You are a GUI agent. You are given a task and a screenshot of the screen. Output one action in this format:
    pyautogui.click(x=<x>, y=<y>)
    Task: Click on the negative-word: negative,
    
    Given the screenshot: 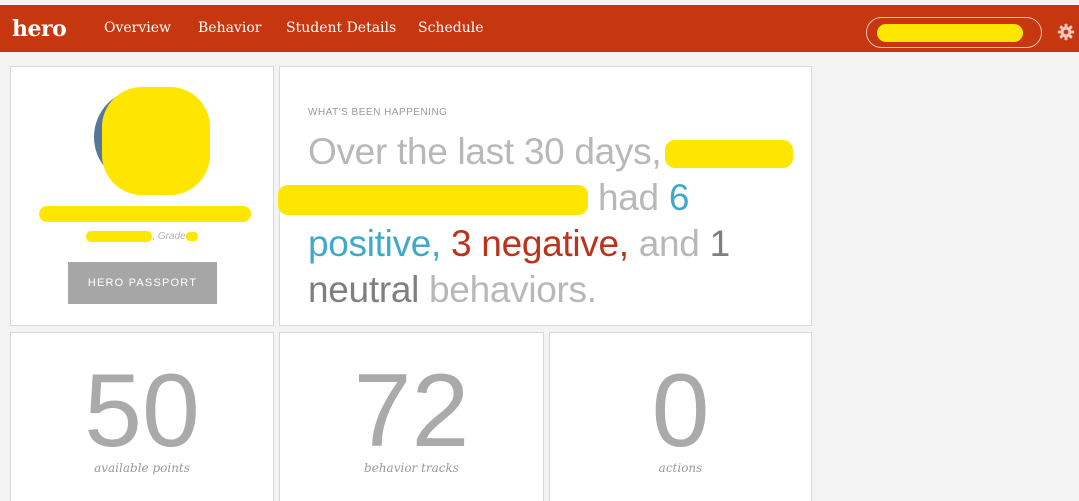 What is the action you would take?
    pyautogui.click(x=555, y=243)
    